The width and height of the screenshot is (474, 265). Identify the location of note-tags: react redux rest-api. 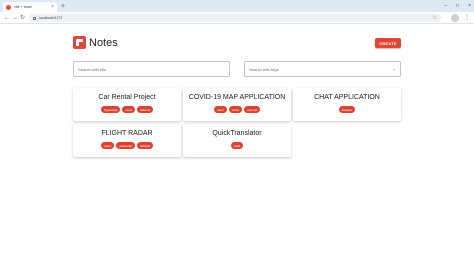
(237, 109).